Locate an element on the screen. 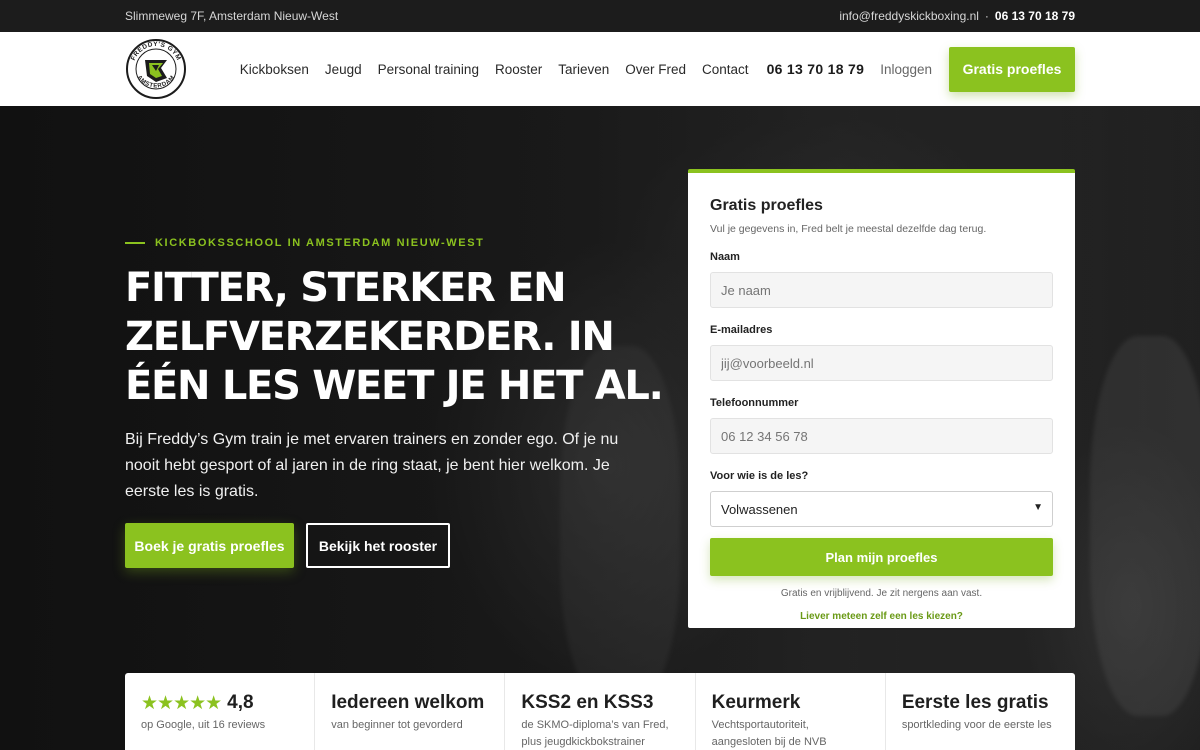 This screenshot has width=1200, height=750. form-title: Gratis proefles is located at coordinates (766, 205).